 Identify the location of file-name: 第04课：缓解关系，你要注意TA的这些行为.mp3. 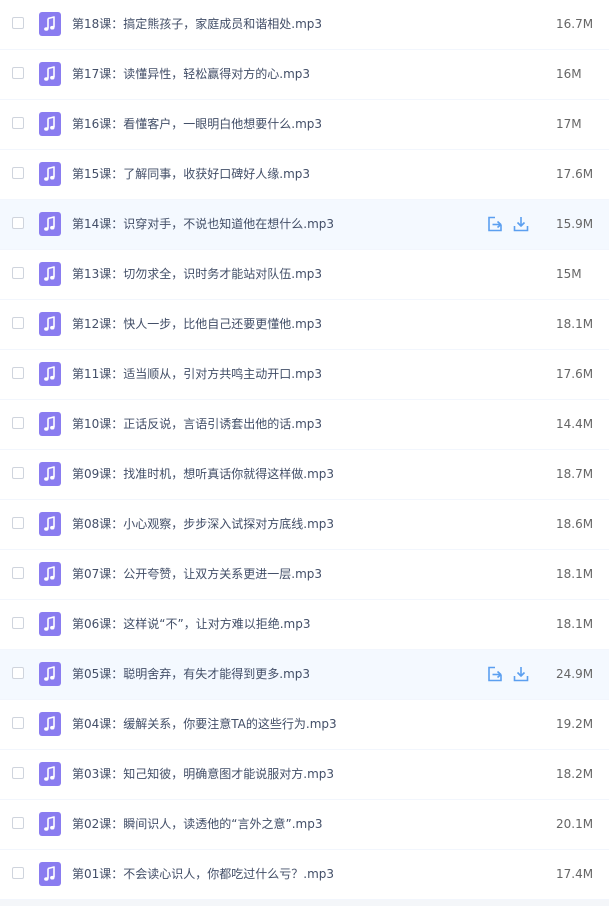
(204, 724).